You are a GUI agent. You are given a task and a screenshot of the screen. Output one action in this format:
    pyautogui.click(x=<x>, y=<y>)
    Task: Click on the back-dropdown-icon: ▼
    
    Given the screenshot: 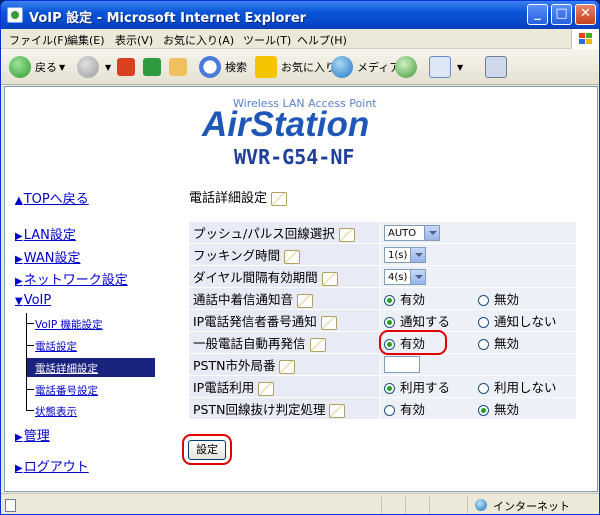 What is the action you would take?
    pyautogui.click(x=62, y=67)
    